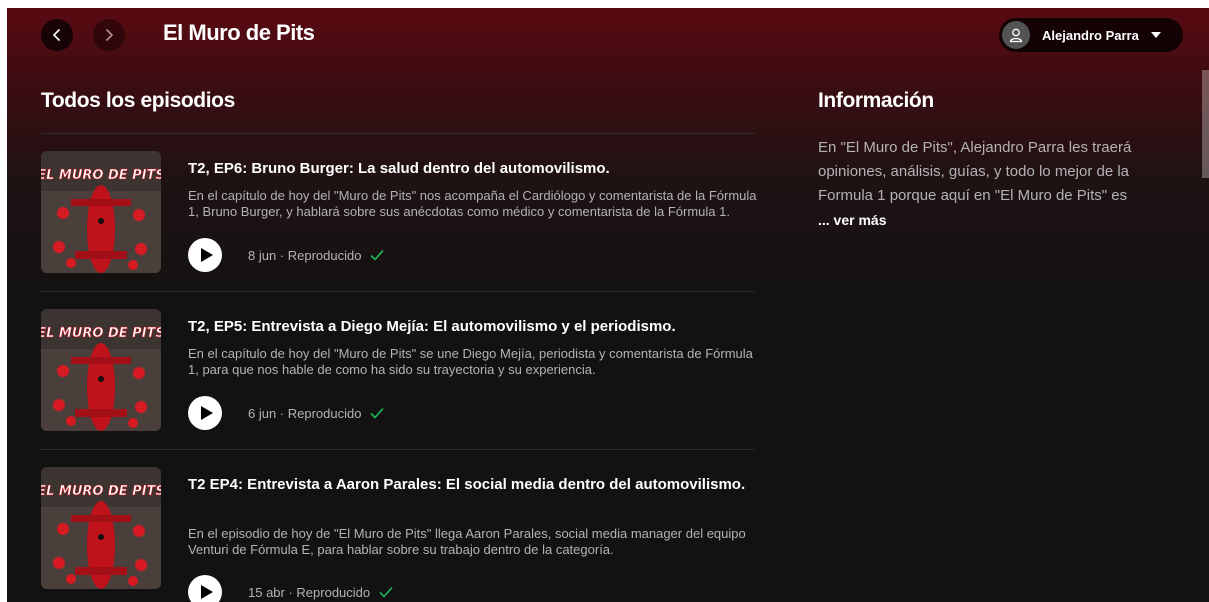  I want to click on user-icon, so click(1016, 35).